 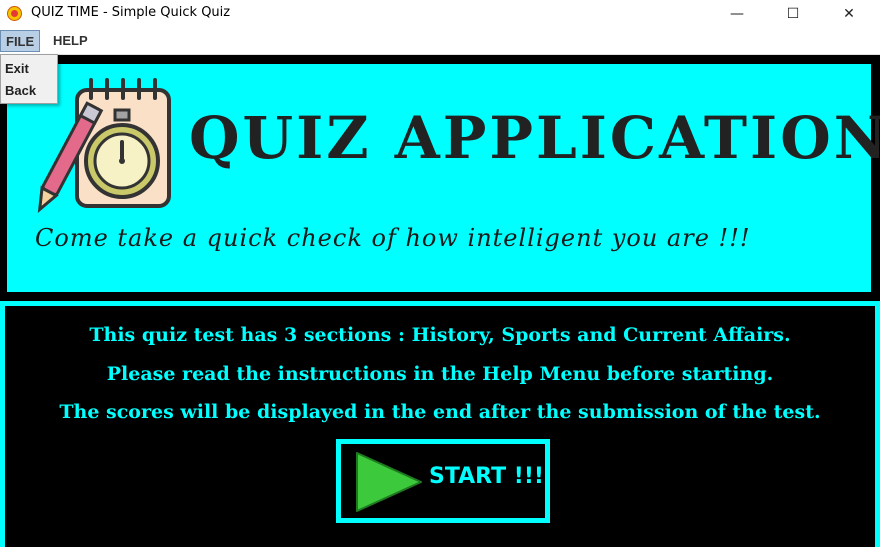 I want to click on start-button: START !!!, so click(x=443, y=481).